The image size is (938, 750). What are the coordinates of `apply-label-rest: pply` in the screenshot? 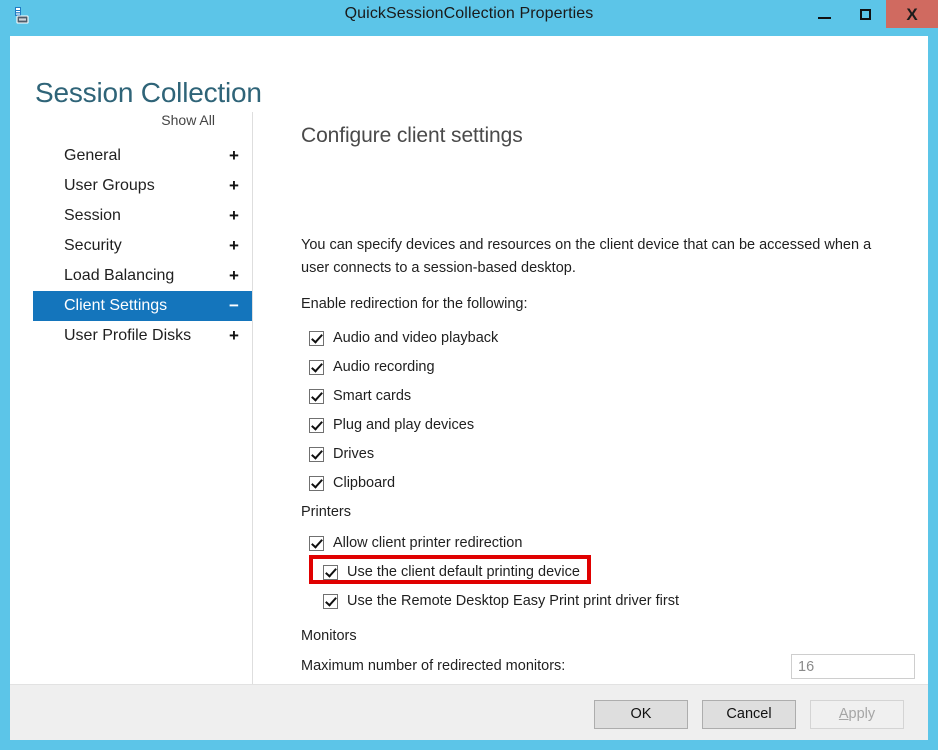 It's located at (862, 714).